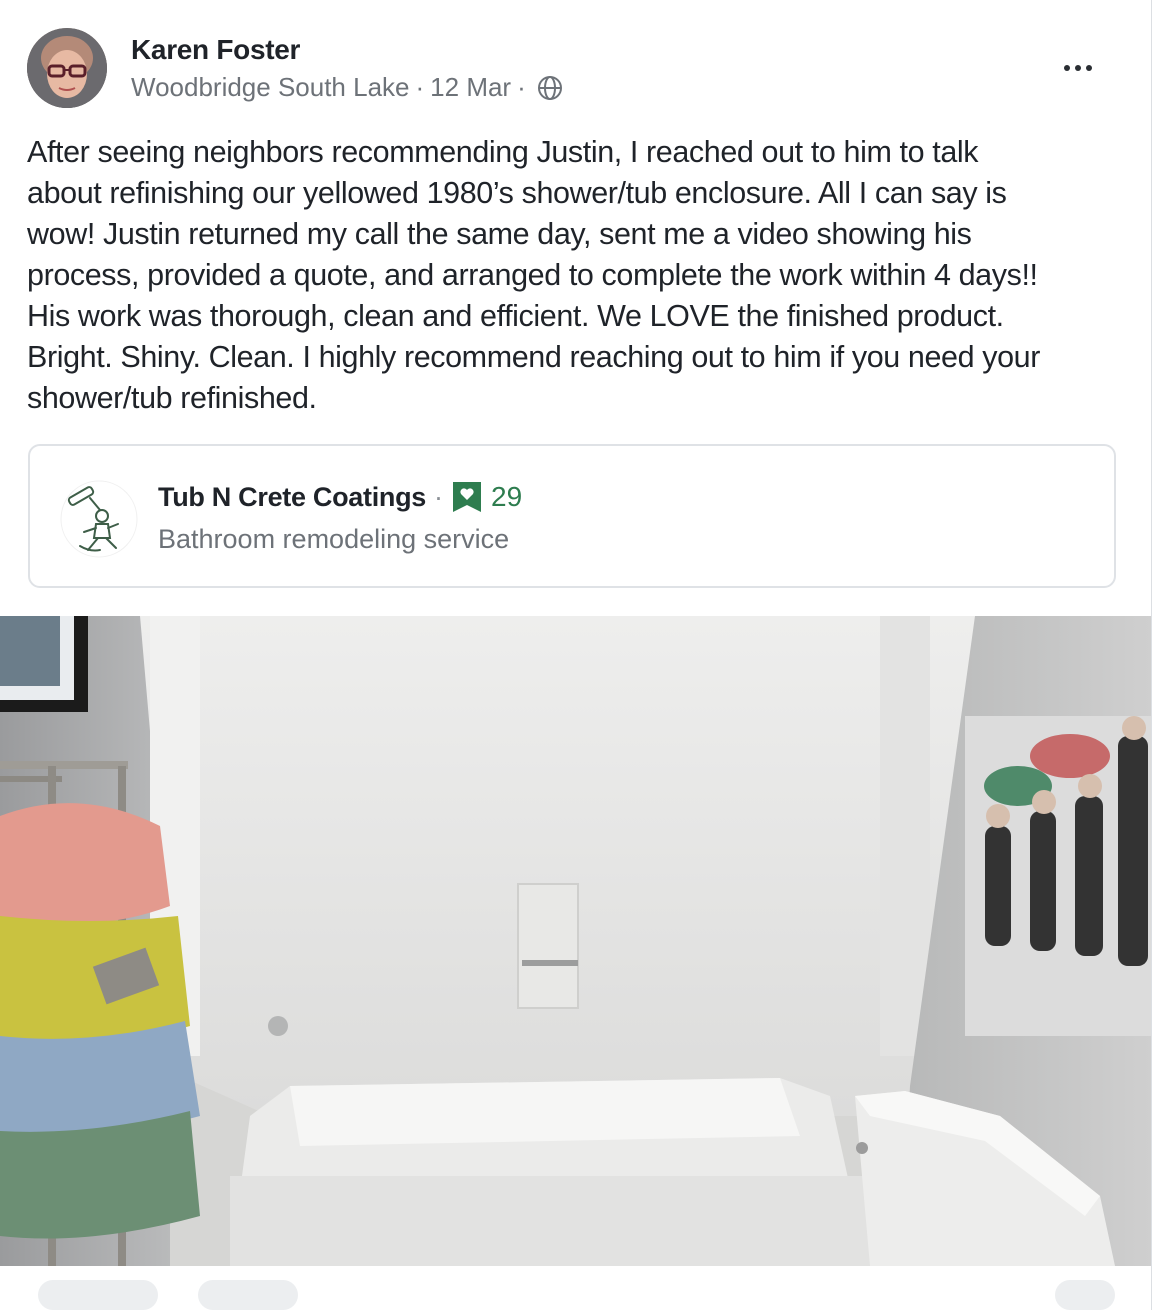  I want to click on comment-button, so click(248, 1295).